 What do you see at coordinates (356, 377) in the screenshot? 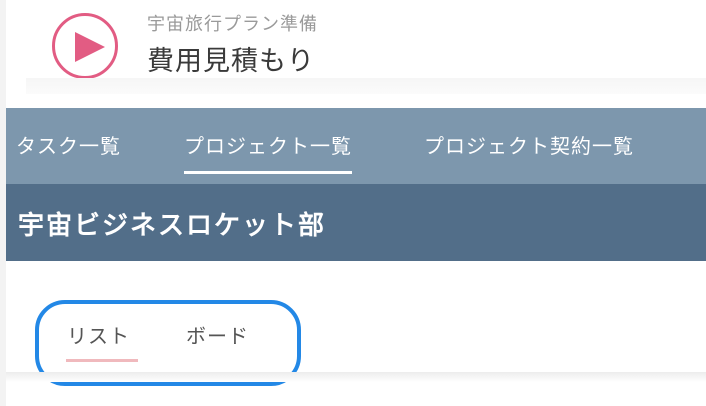
I see `content-divider` at bounding box center [356, 377].